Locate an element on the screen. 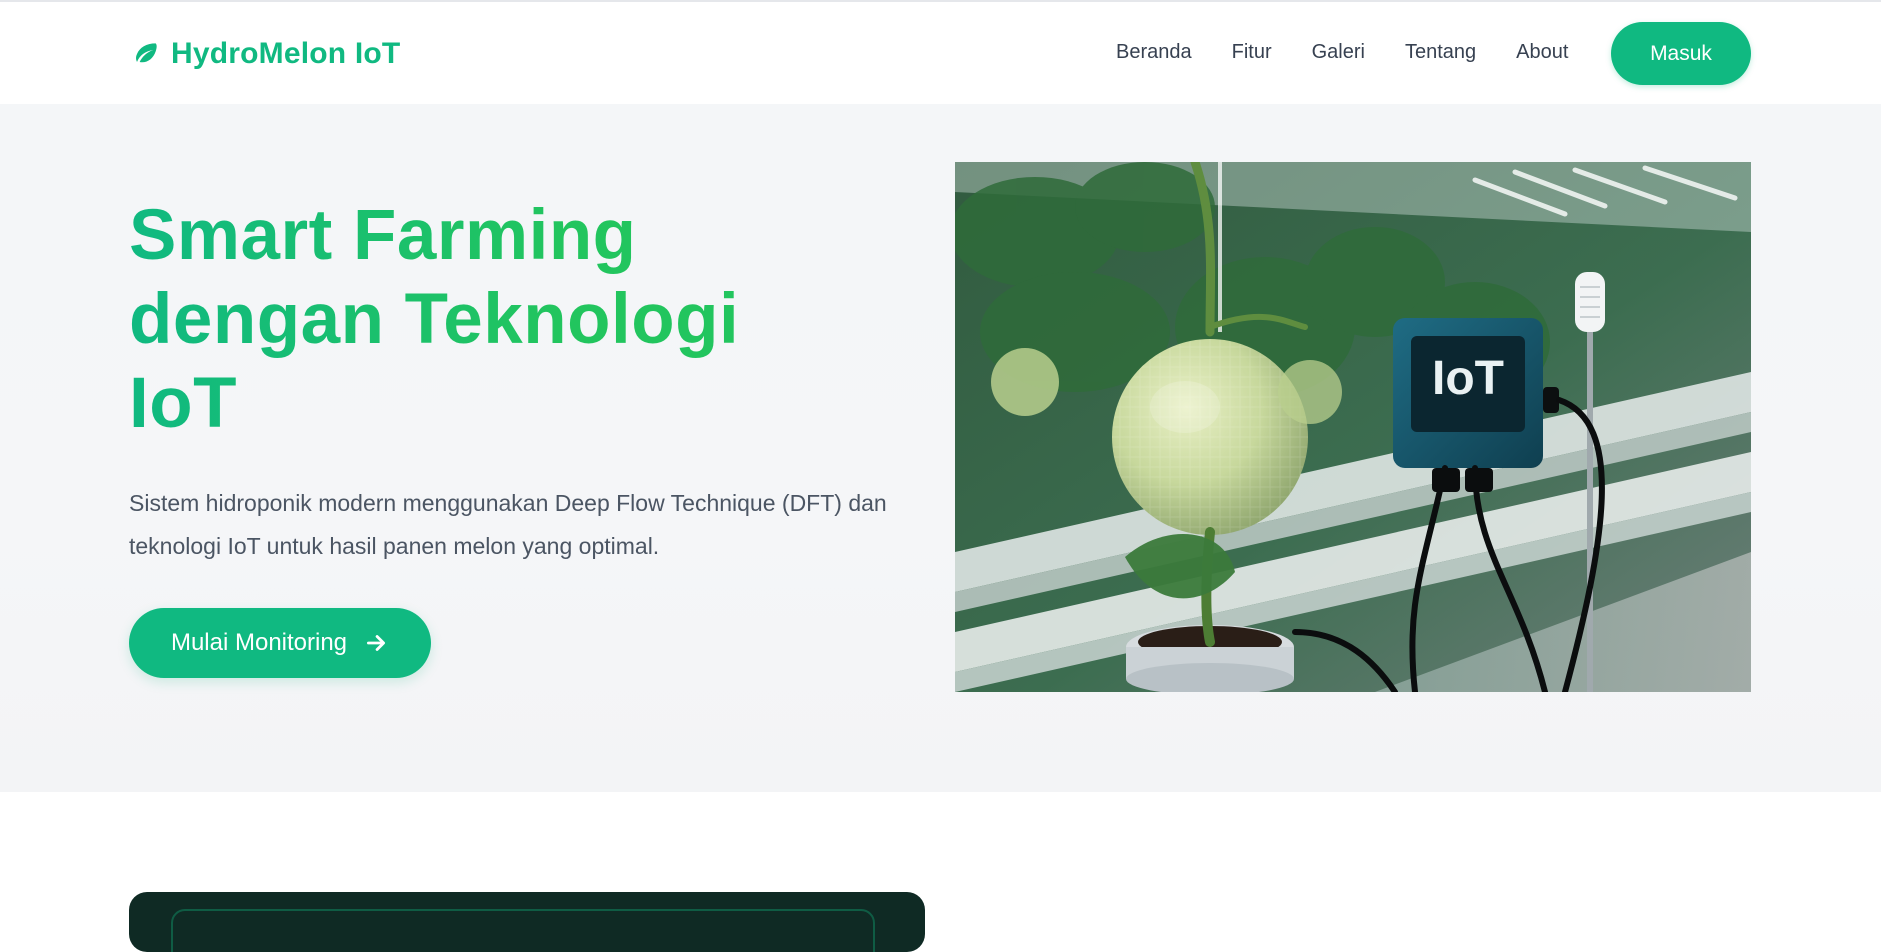 The height and width of the screenshot is (952, 1881). primary-nav: Beranda Fitur Galeri Tentang About is located at coordinates (1342, 52).